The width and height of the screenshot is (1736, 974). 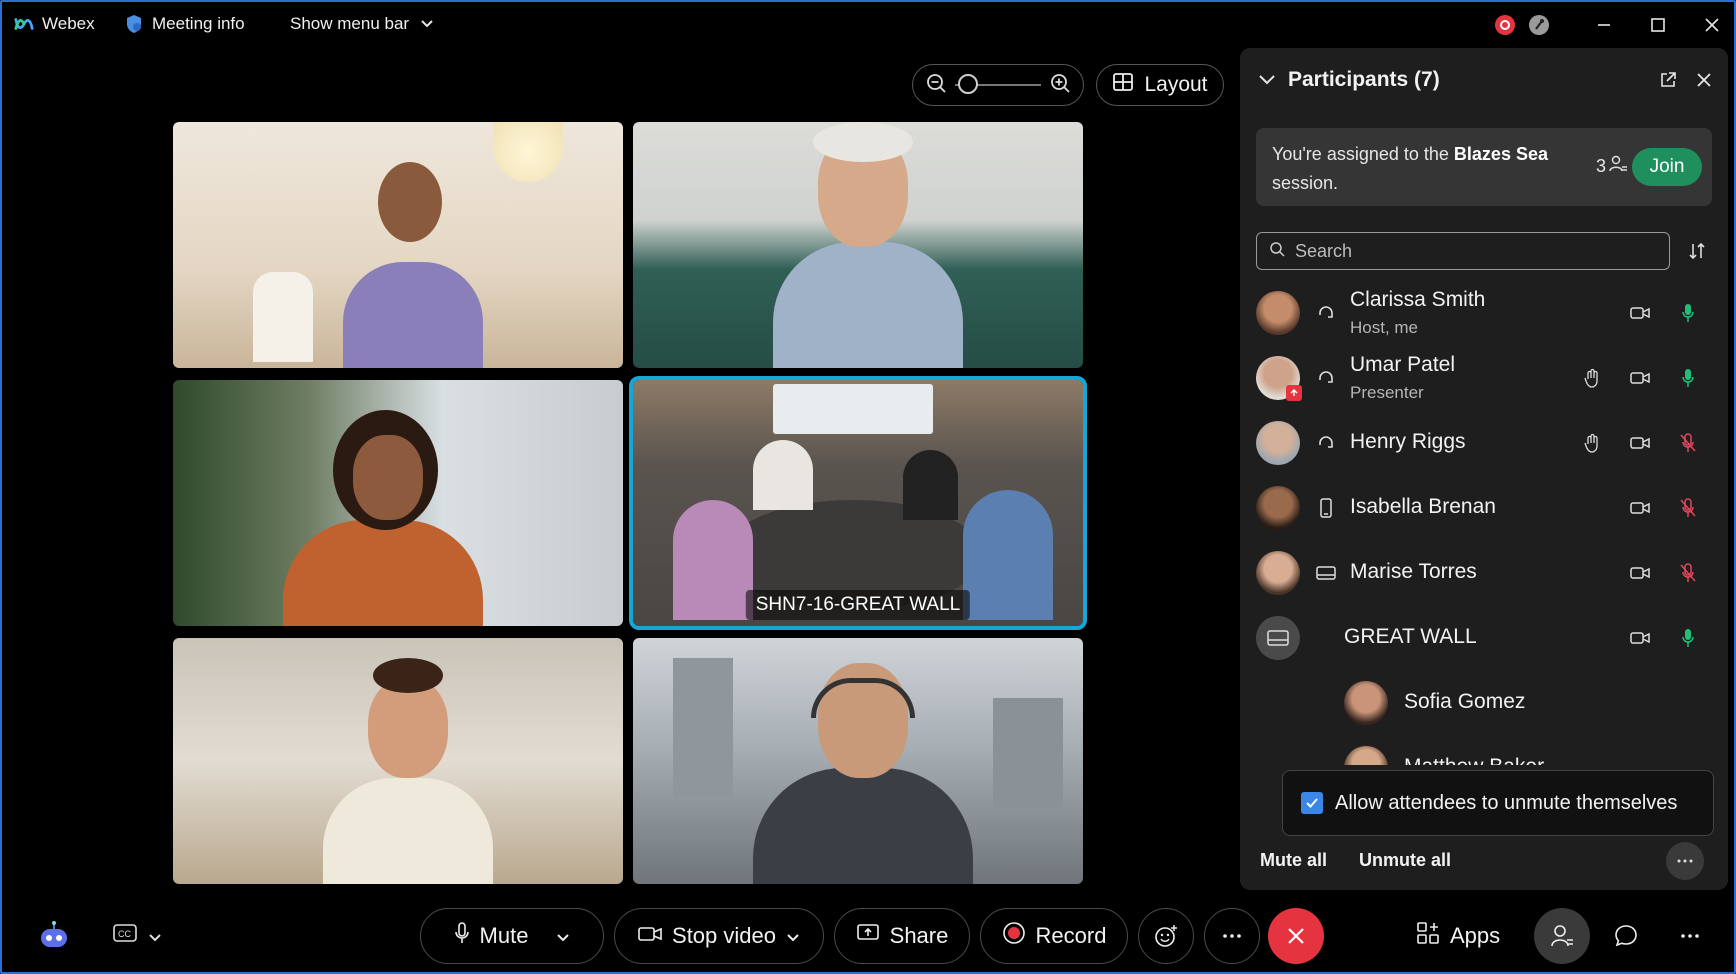 I want to click on meeting-info-button: Meeting info, so click(x=184, y=24).